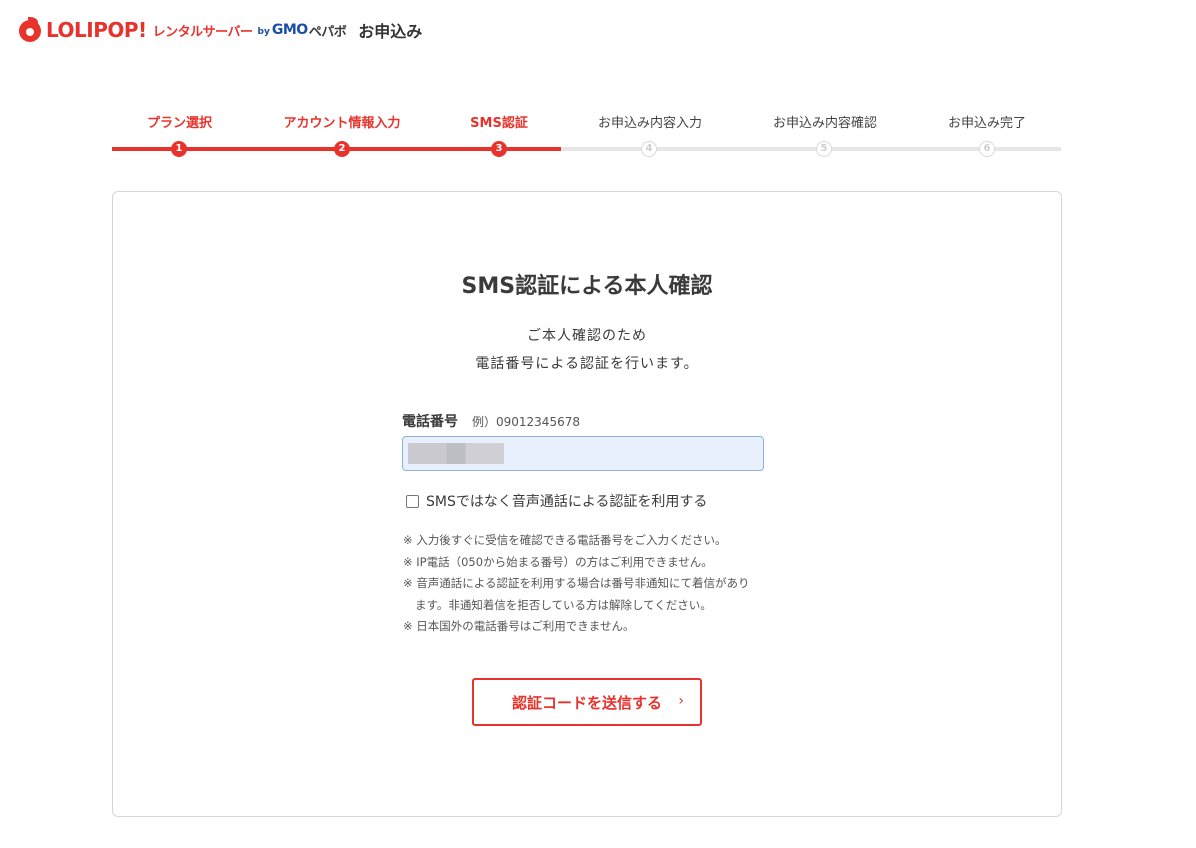 This screenshot has width=1196, height=848. What do you see at coordinates (587, 364) in the screenshot?
I see `description-line: 電話番号による認証を行います。` at bounding box center [587, 364].